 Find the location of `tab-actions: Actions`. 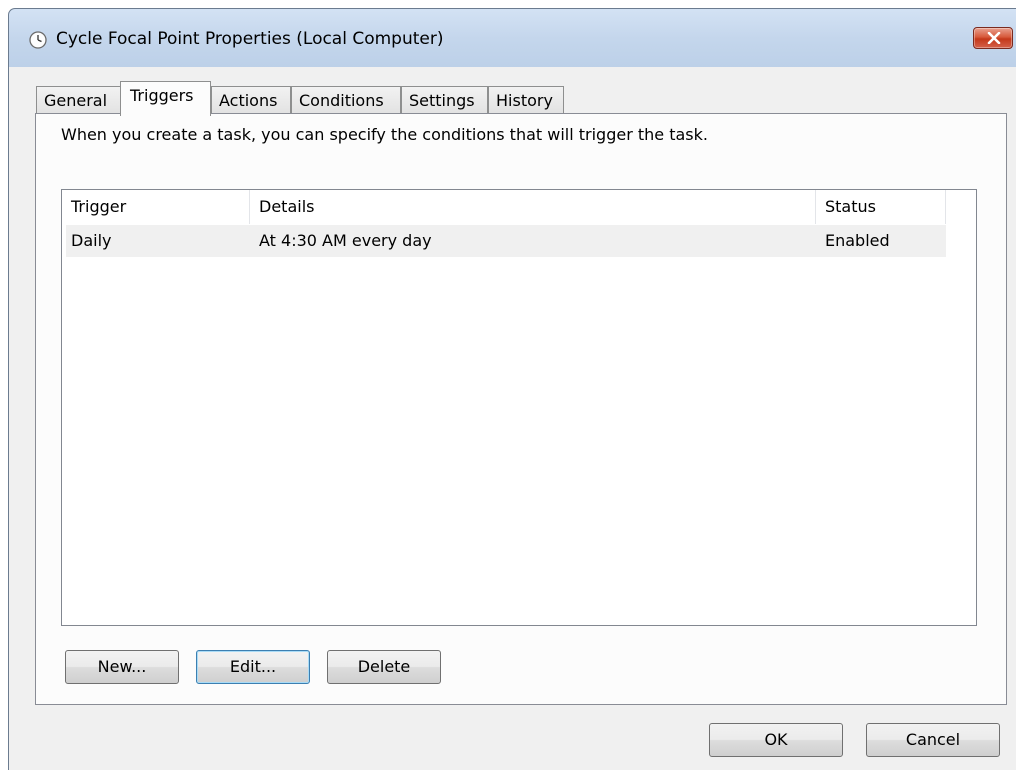

tab-actions: Actions is located at coordinates (251, 100).